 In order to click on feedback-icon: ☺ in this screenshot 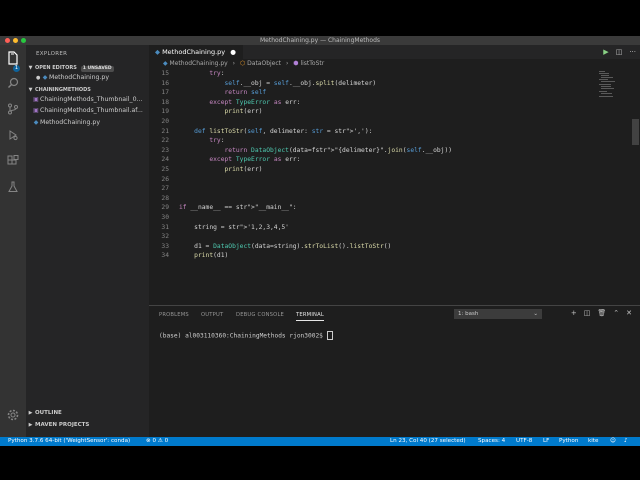, I will do `click(613, 441)`.